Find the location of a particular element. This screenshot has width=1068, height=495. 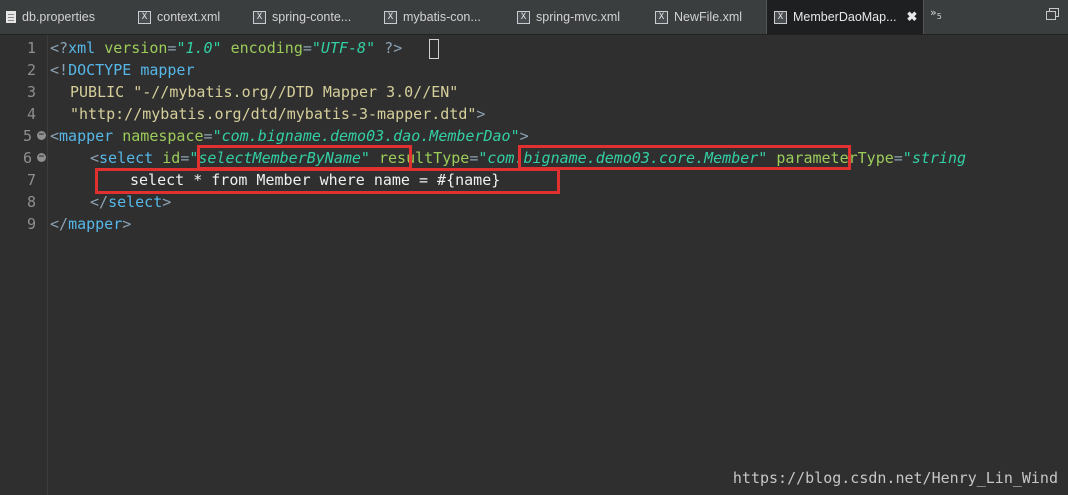

line-number: 9 is located at coordinates (31, 224).